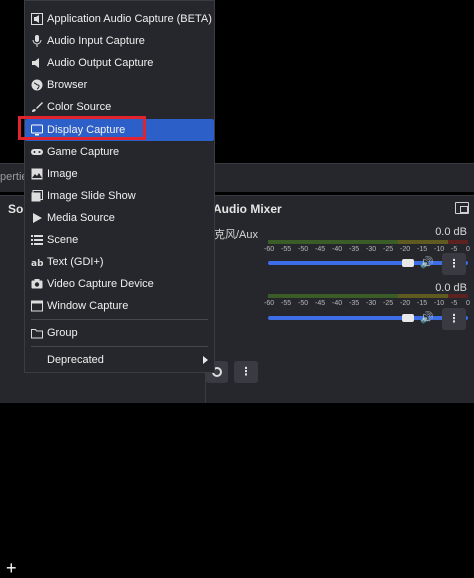 Image resolution: width=474 pixels, height=578 pixels. I want to click on menu-item-game-capture: Game Capture, so click(119, 152).